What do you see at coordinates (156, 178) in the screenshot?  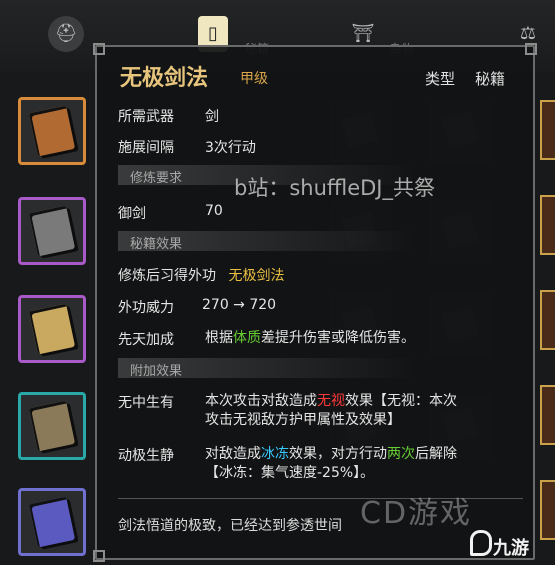 I see `section-requirements-title: 修炼要求` at bounding box center [156, 178].